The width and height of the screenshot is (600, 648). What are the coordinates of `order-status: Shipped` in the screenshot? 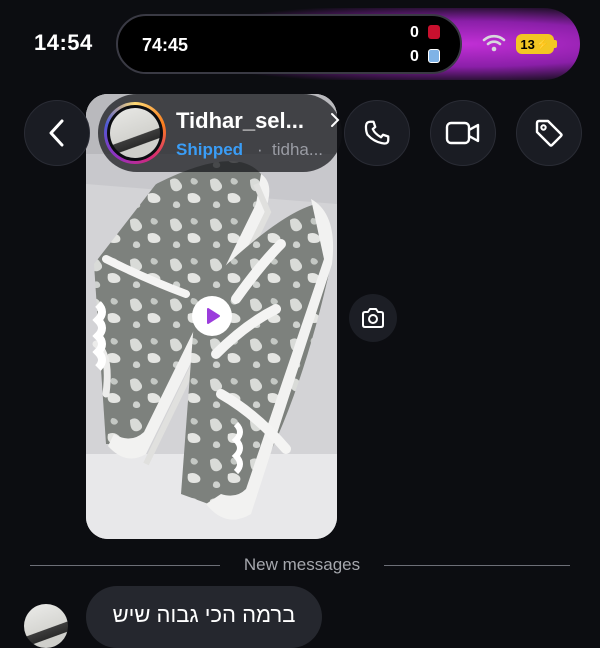 It's located at (210, 149).